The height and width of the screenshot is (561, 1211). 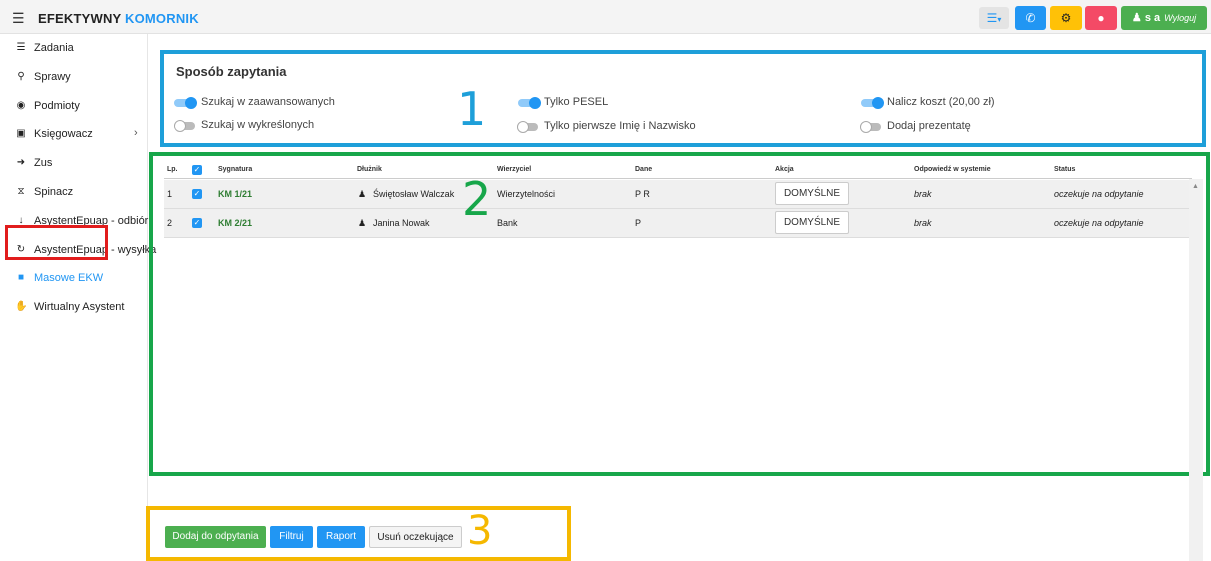 I want to click on toggle-charge-cost-label: Nalicz koszt (20,00 zł), so click(x=941, y=102).